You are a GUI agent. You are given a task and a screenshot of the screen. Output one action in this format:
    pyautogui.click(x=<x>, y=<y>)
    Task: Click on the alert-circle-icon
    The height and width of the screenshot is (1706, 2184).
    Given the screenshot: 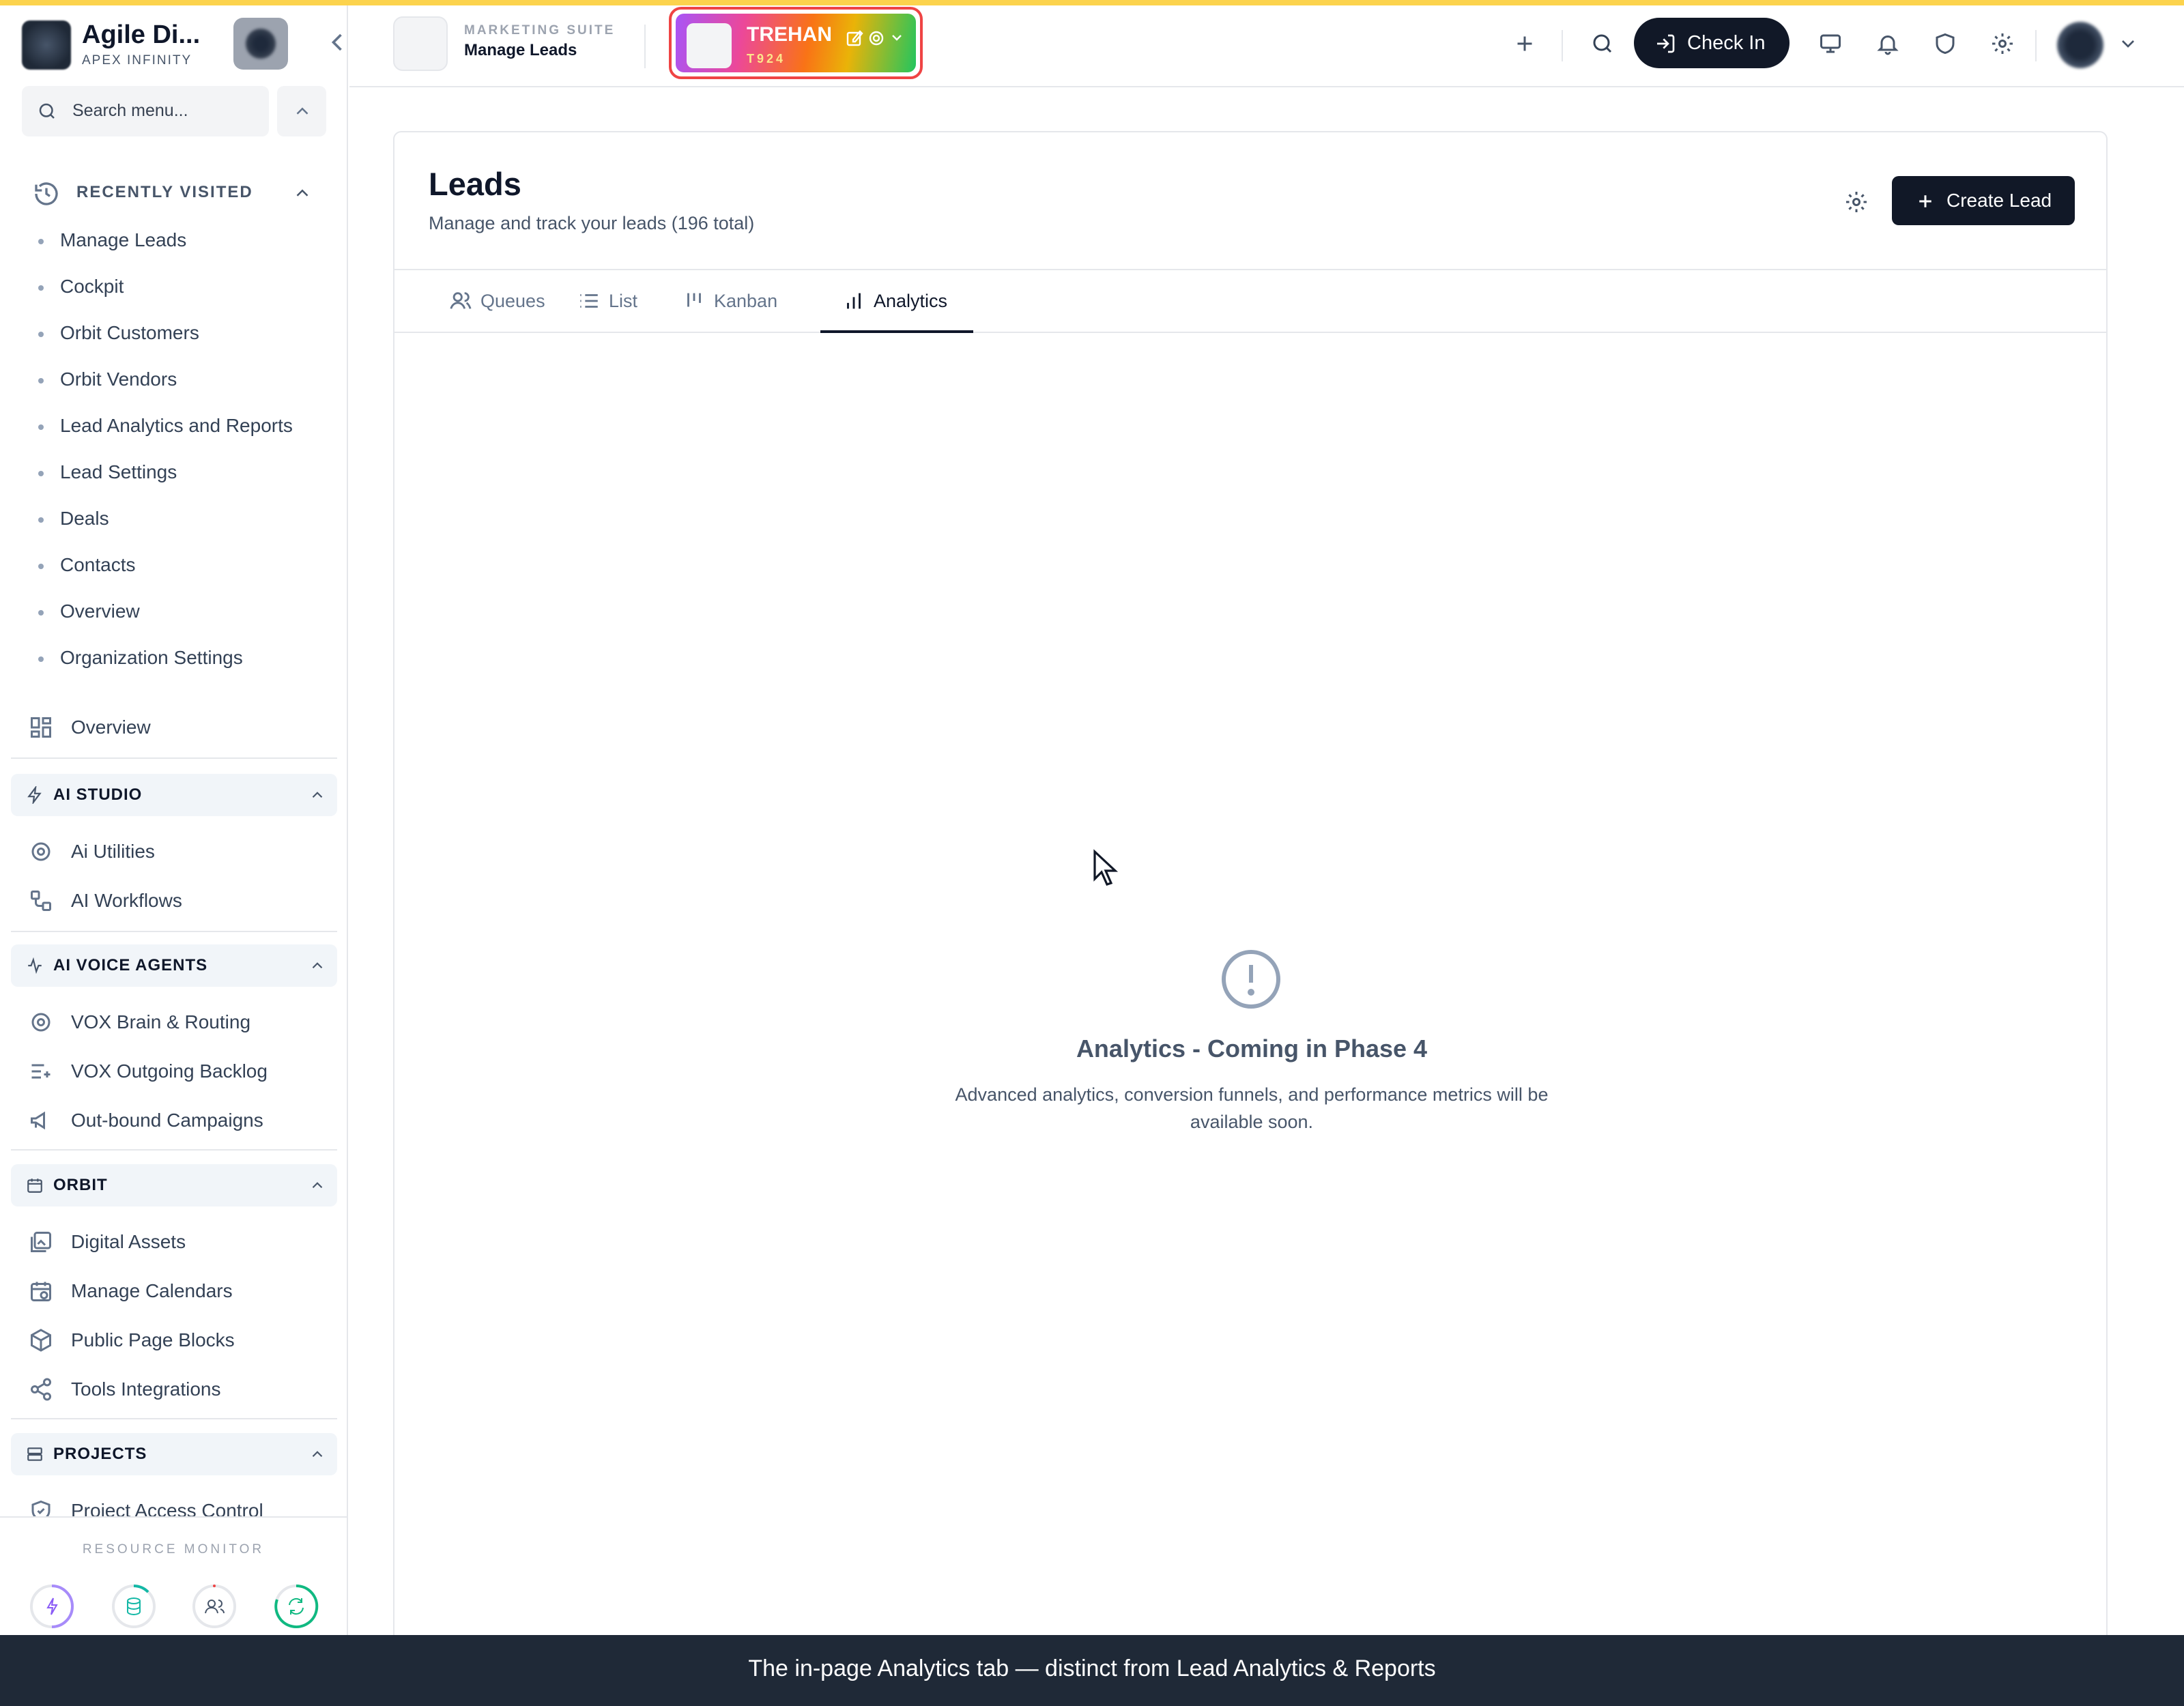 What is the action you would take?
    pyautogui.click(x=1251, y=979)
    